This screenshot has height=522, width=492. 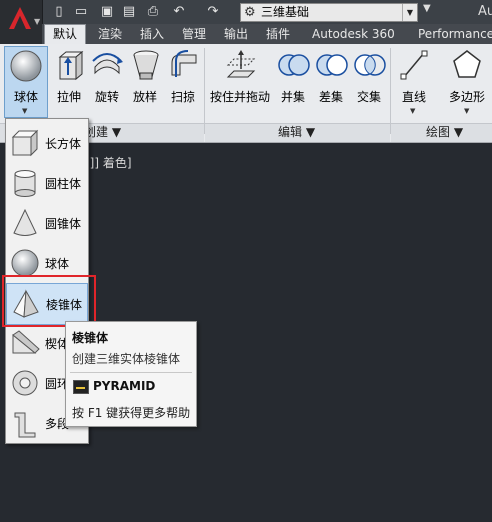 I want to click on revolve-icon, so click(x=107, y=64).